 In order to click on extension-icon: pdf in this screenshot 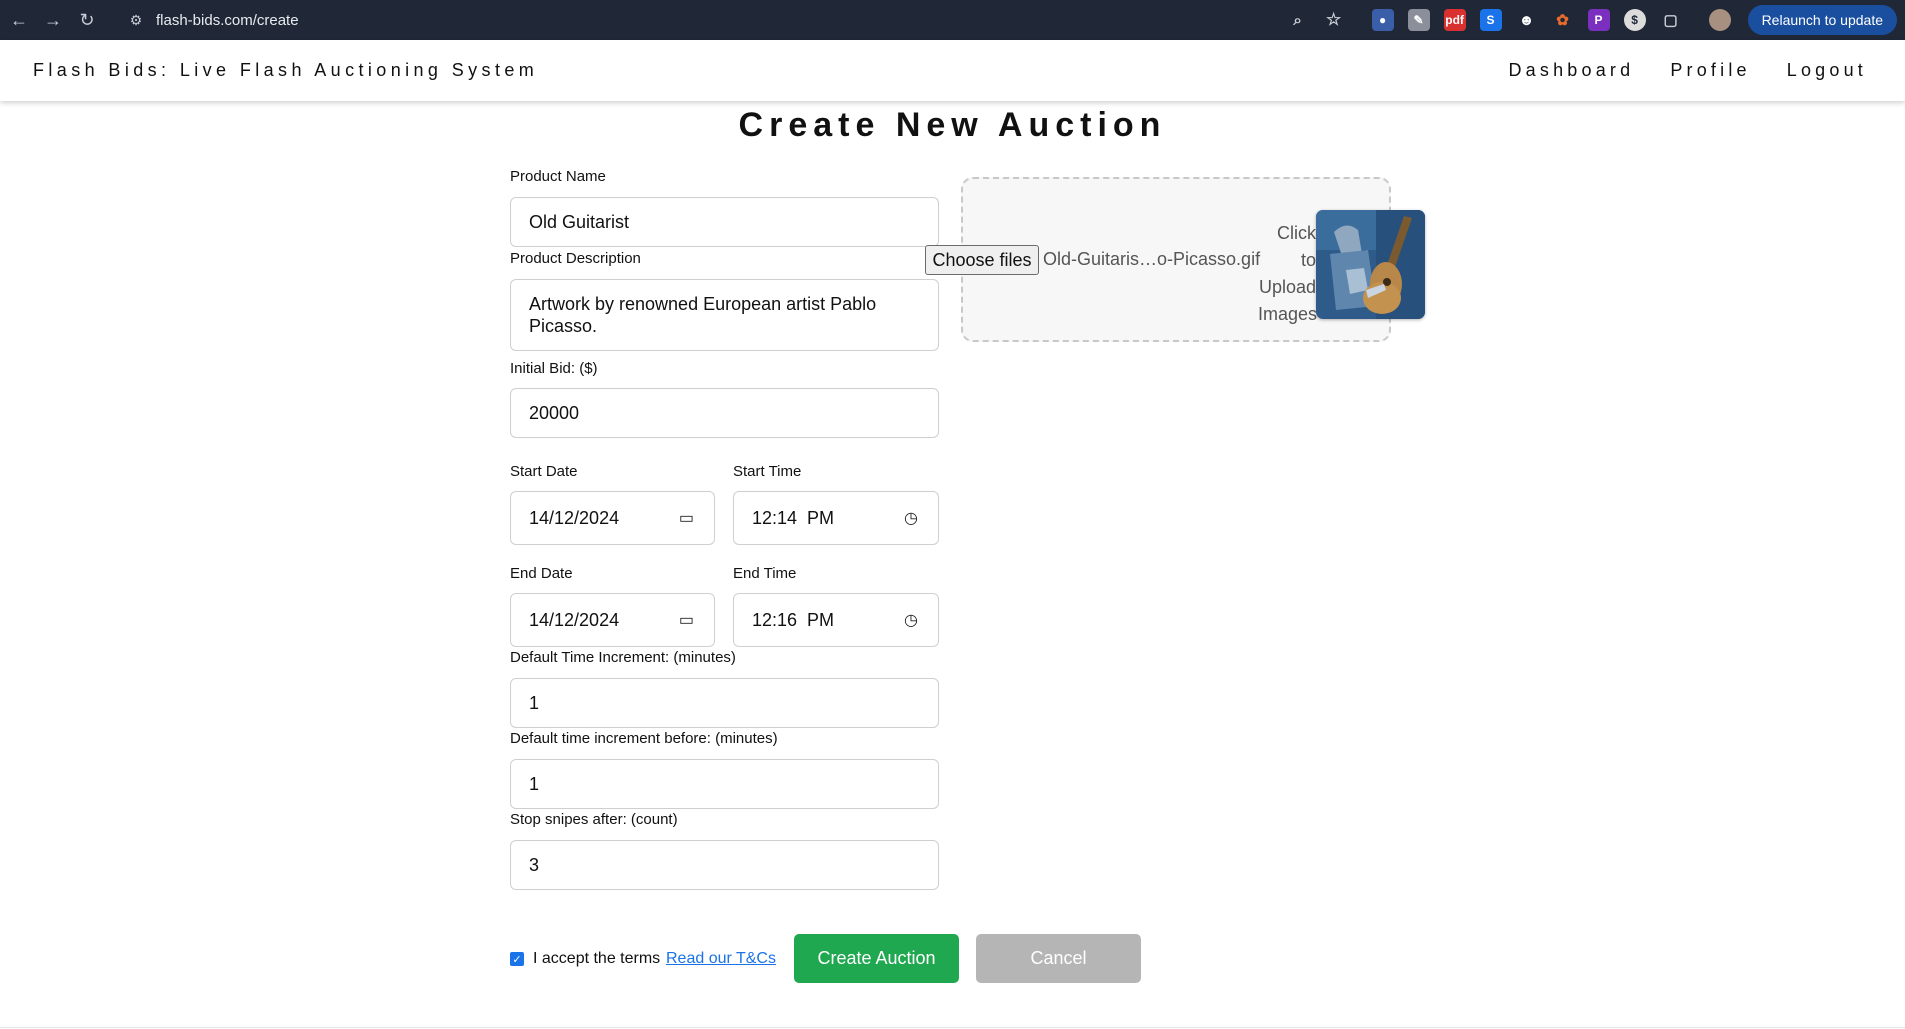, I will do `click(1454, 20)`.